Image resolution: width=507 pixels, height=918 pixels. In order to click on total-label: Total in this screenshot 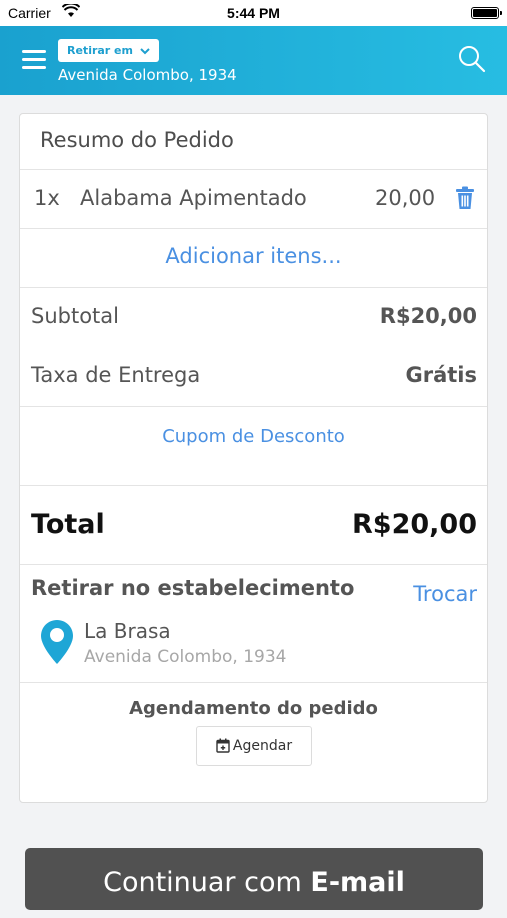, I will do `click(68, 524)`.